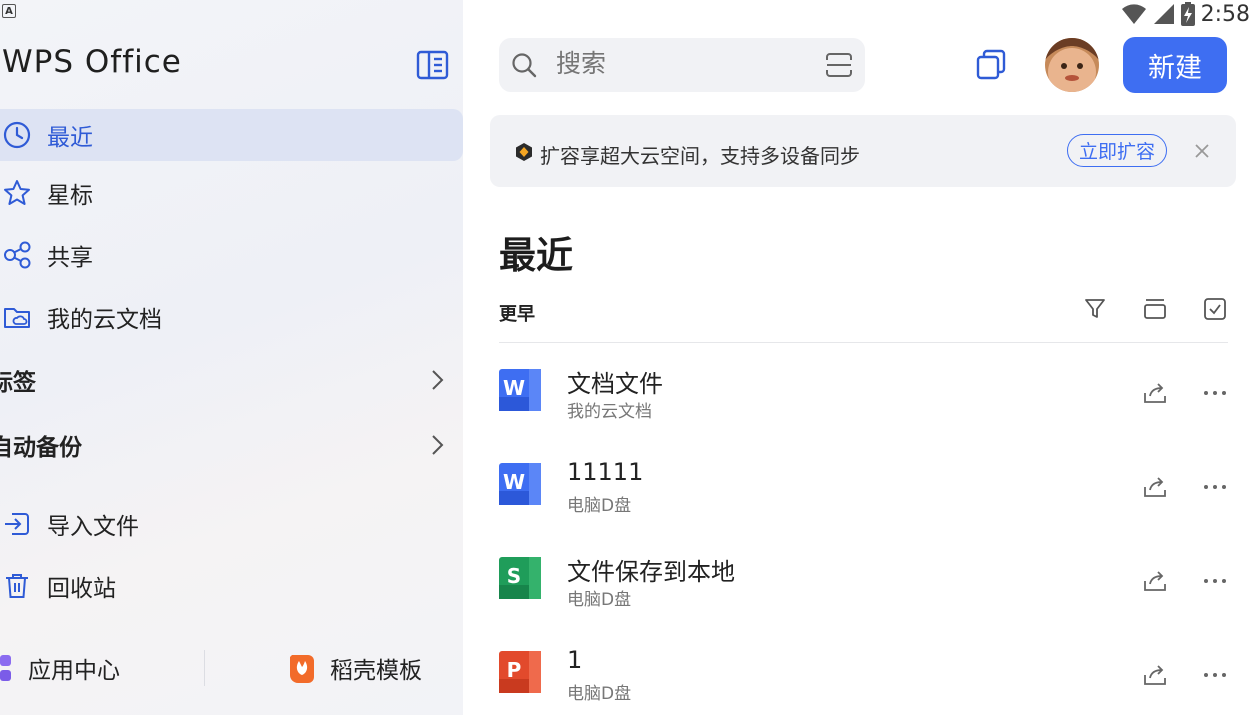 This screenshot has height=725, width=1258. Describe the element at coordinates (651, 572) in the screenshot. I see `file-name: 文件保存到本地` at that location.